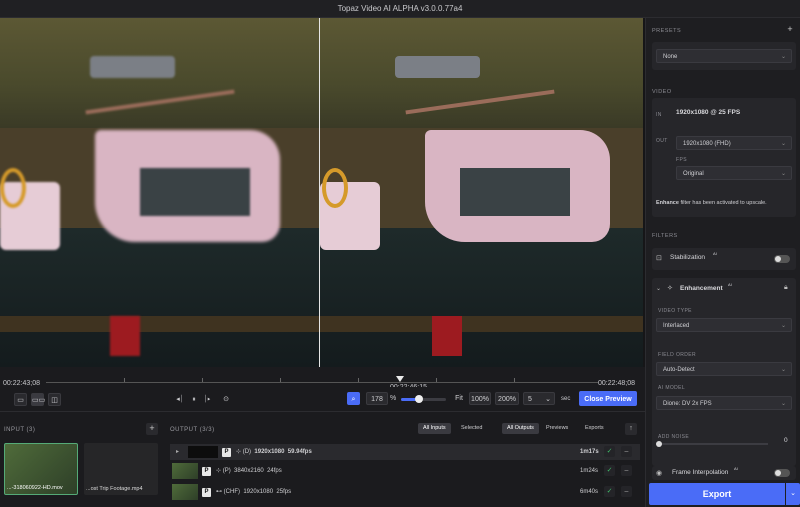  I want to click on tab-all-outputs: All Outputs, so click(520, 428).